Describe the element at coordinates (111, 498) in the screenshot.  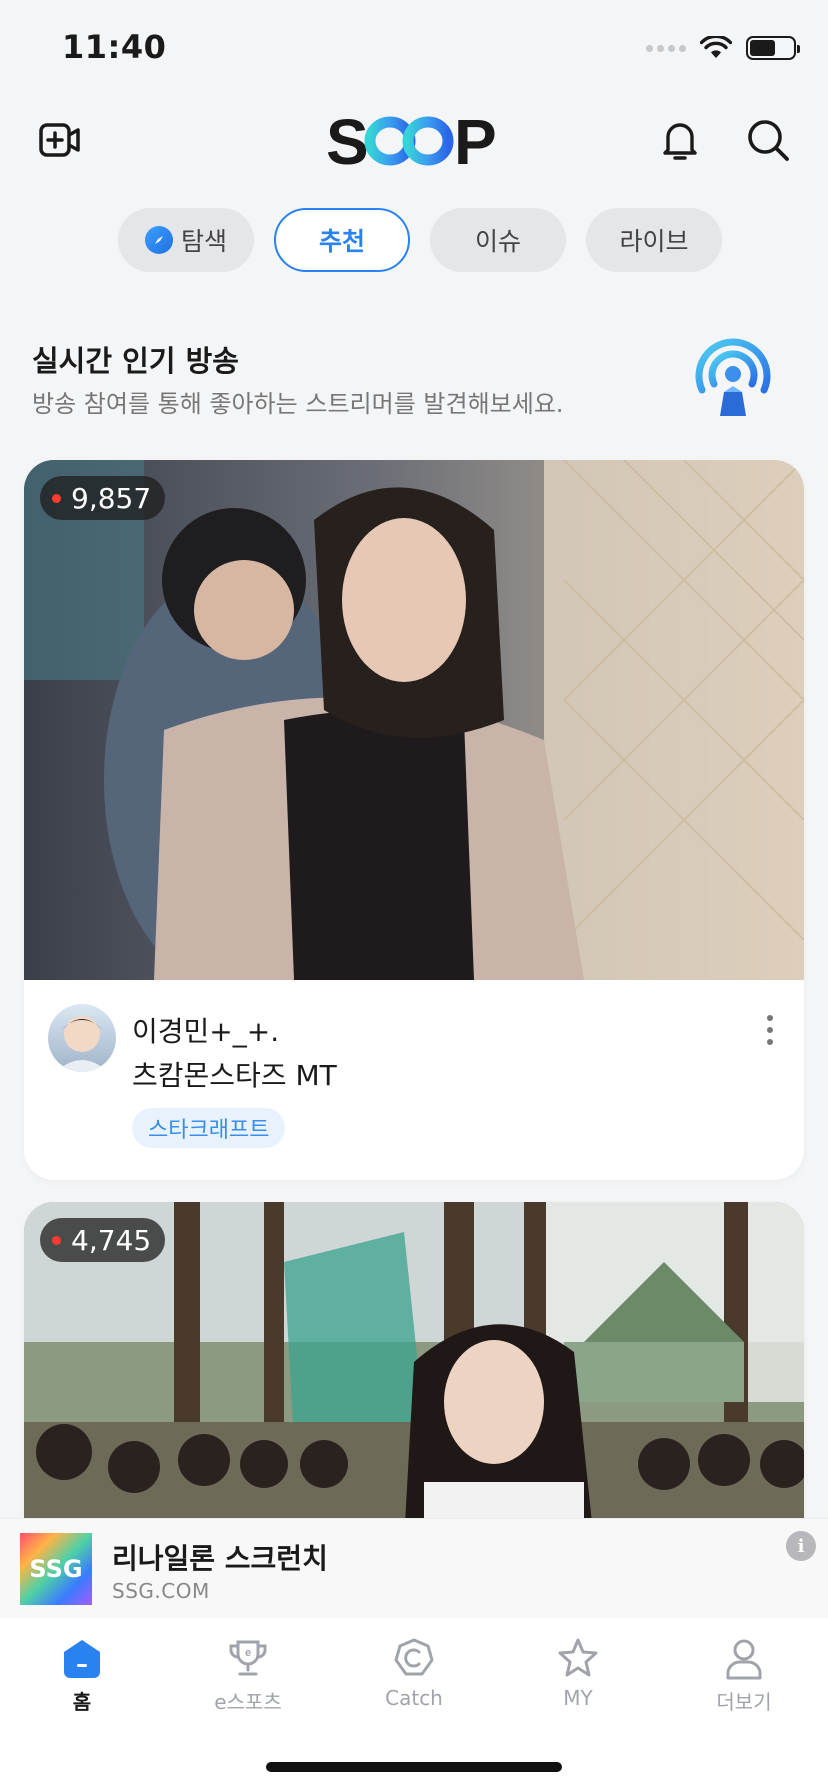
I see `viewer-count: 9,857` at that location.